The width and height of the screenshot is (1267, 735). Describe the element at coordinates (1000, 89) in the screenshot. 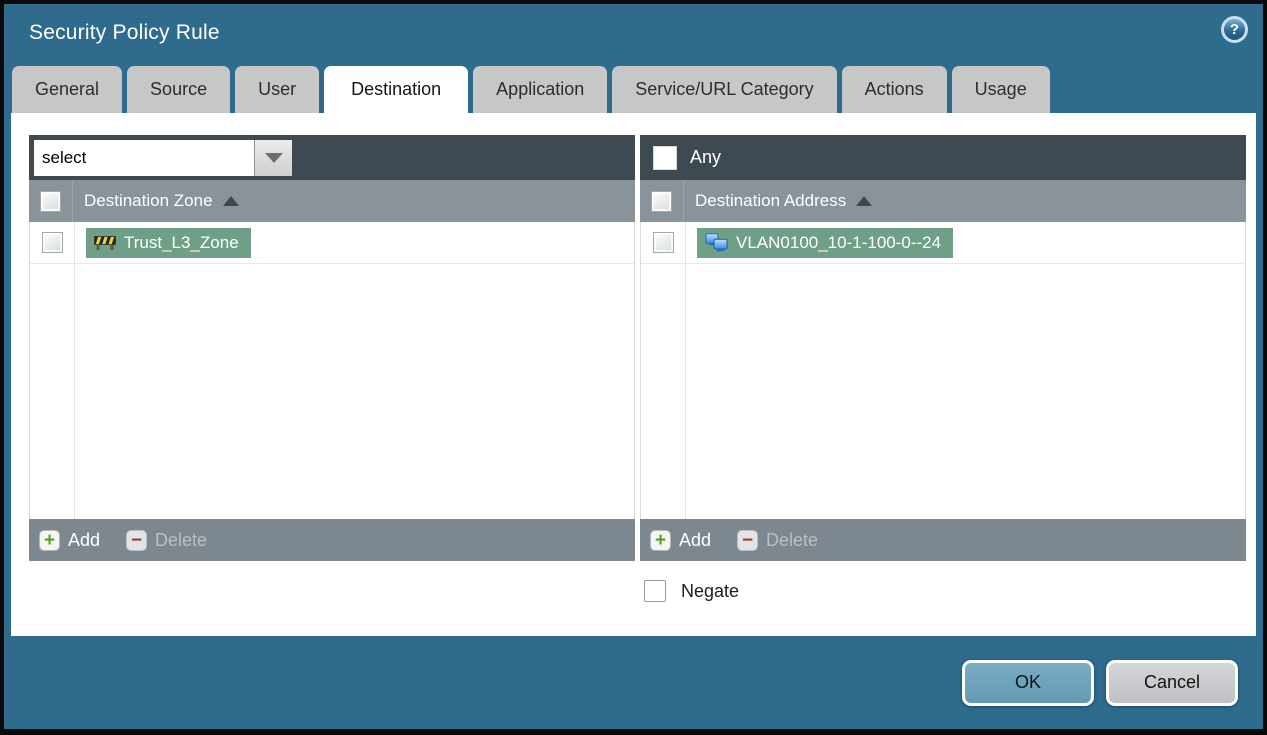

I see `tab-usage: Usage` at that location.